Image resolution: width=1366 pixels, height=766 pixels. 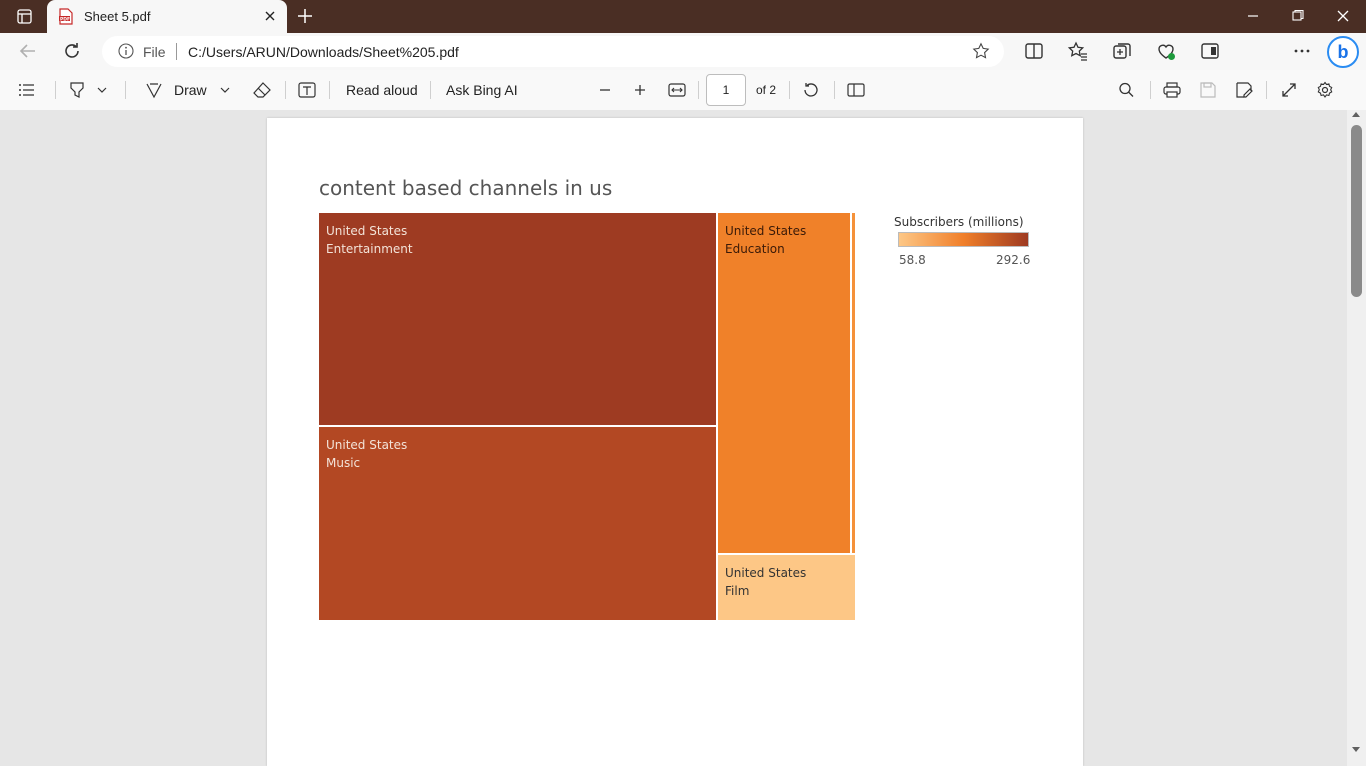 I want to click on rotate-icon, so click(x=811, y=90).